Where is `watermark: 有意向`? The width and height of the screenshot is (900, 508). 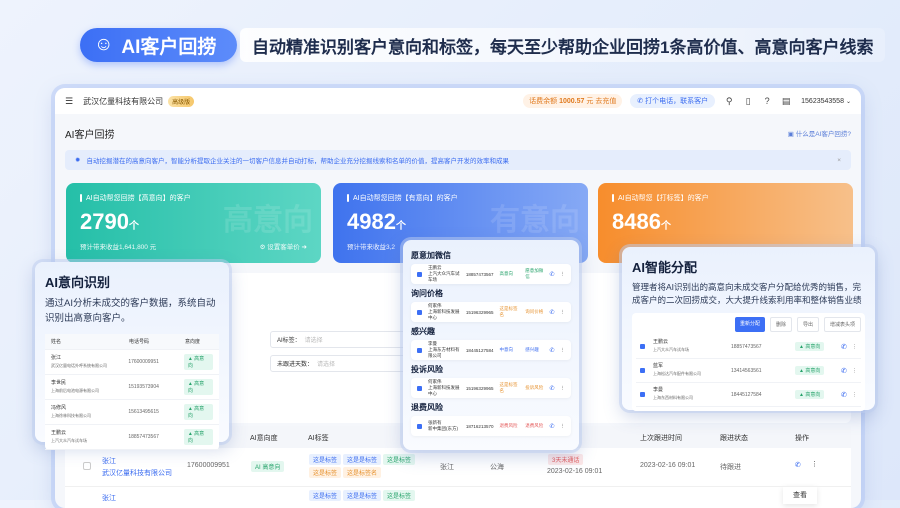
watermark: 有意向 is located at coordinates (535, 220).